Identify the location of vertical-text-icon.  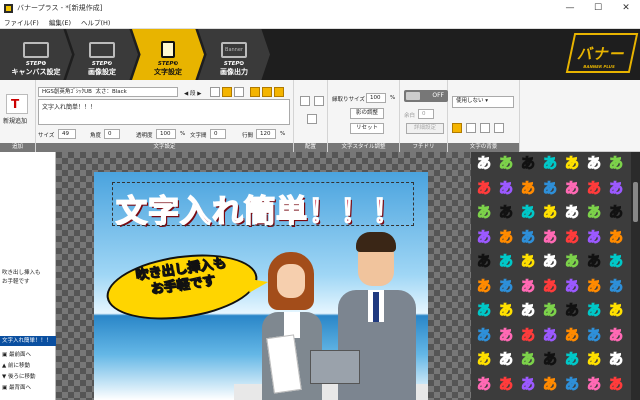
(279, 92).